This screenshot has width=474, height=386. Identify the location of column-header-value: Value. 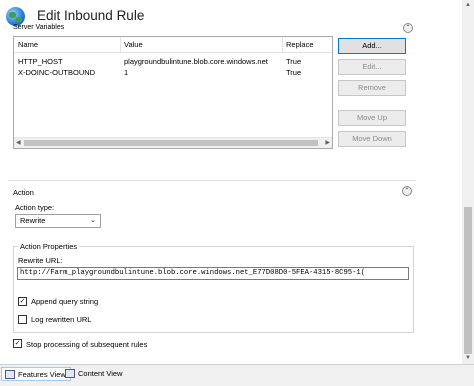
(133, 44).